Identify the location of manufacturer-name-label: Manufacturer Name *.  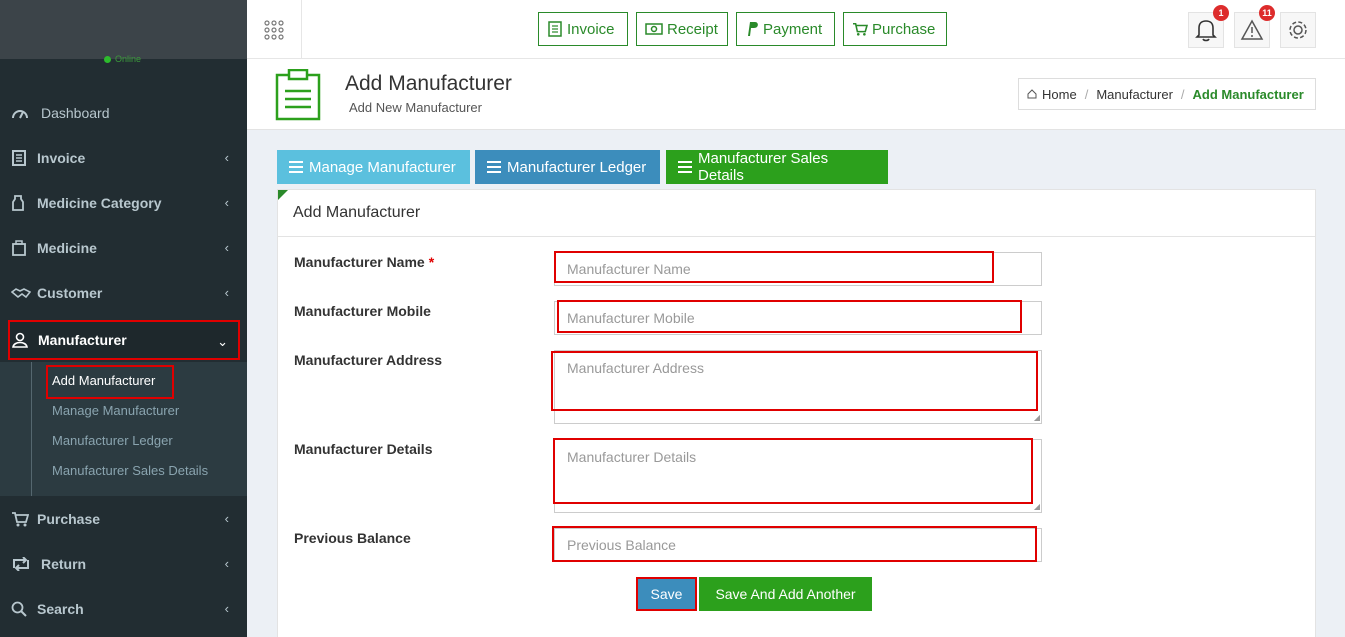
(364, 262).